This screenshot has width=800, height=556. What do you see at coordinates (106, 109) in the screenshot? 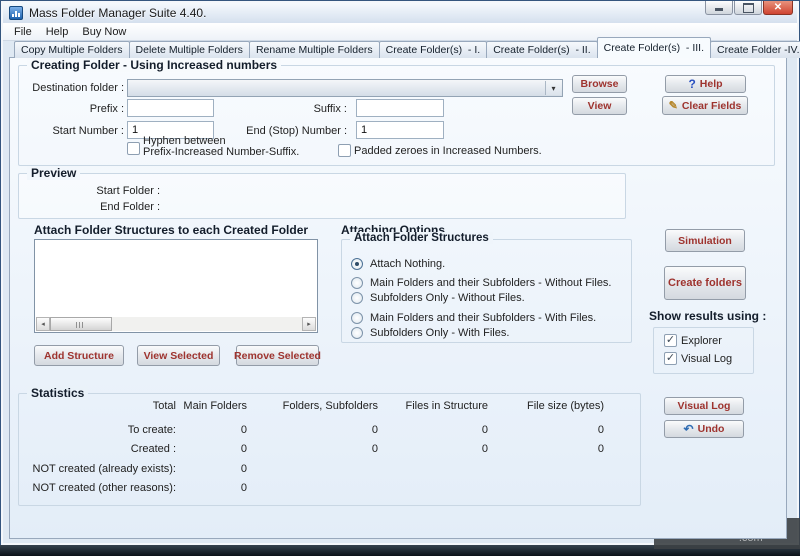
I see `prefix-label: Prefix :` at bounding box center [106, 109].